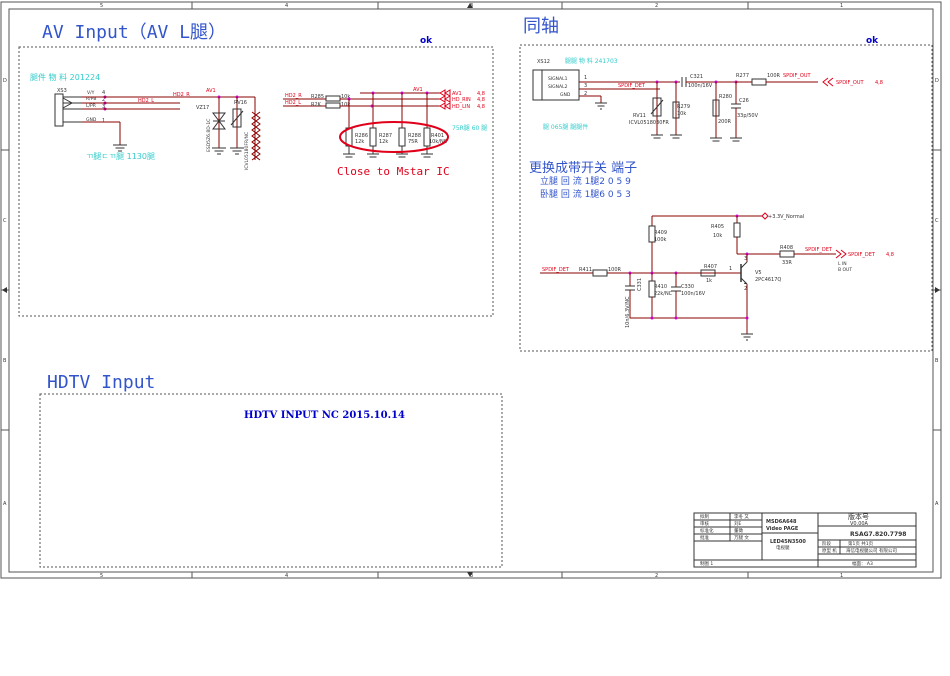 The image size is (950, 676). Describe the element at coordinates (317, 97) in the screenshot. I see `r285-ref: R285` at that location.